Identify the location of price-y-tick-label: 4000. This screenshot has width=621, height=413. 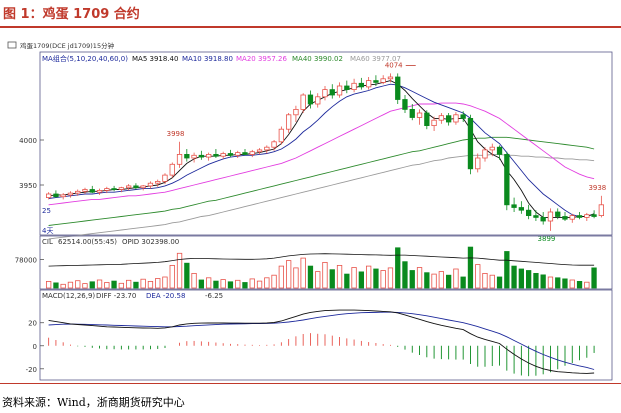
(28, 141).